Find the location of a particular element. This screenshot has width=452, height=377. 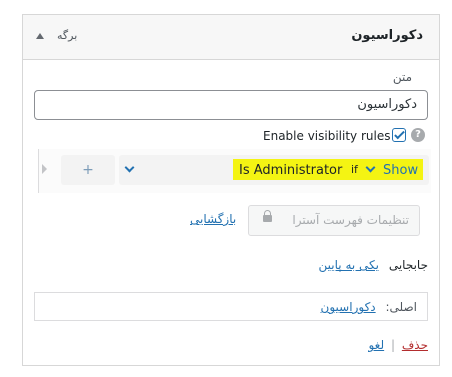

navigation-label-input: دکوراسیون is located at coordinates (231, 105).